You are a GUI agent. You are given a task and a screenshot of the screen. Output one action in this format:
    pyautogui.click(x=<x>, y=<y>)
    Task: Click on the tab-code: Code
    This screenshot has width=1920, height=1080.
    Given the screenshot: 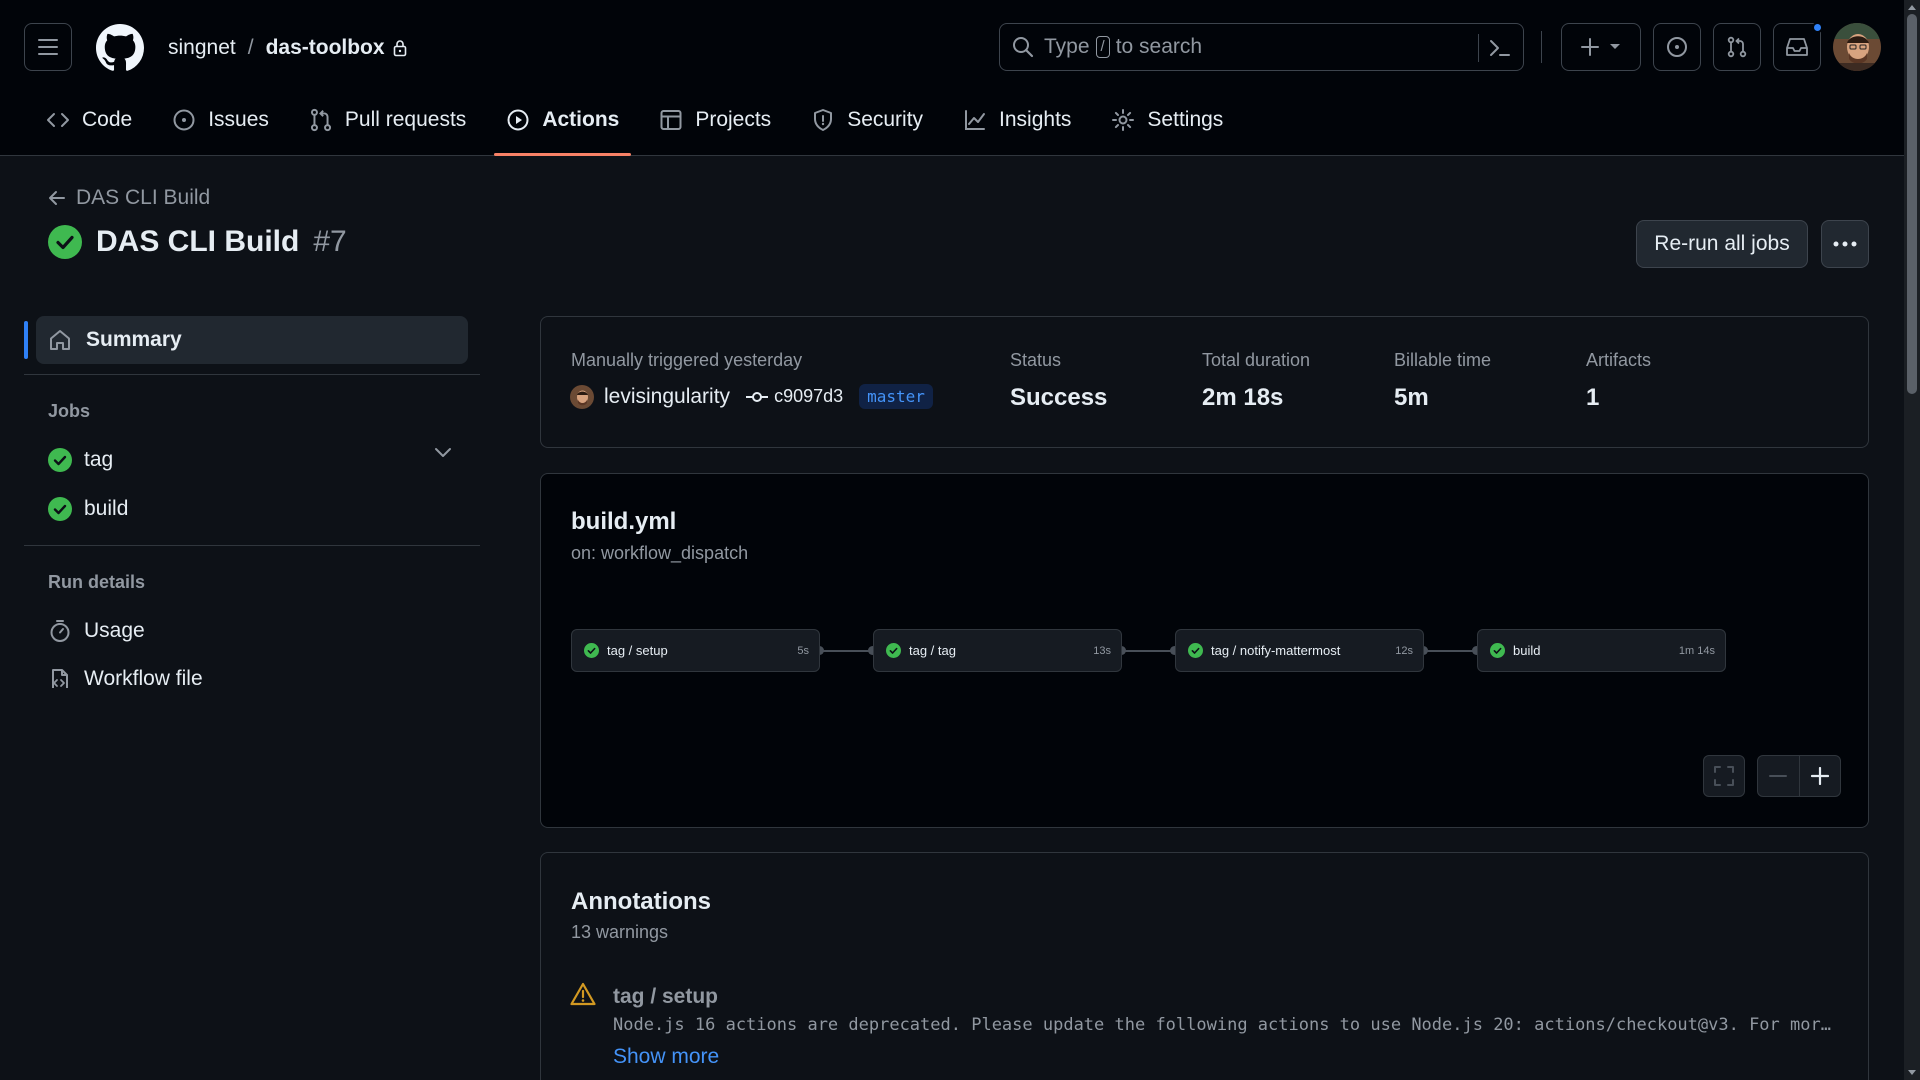 What is the action you would take?
    pyautogui.click(x=89, y=120)
    